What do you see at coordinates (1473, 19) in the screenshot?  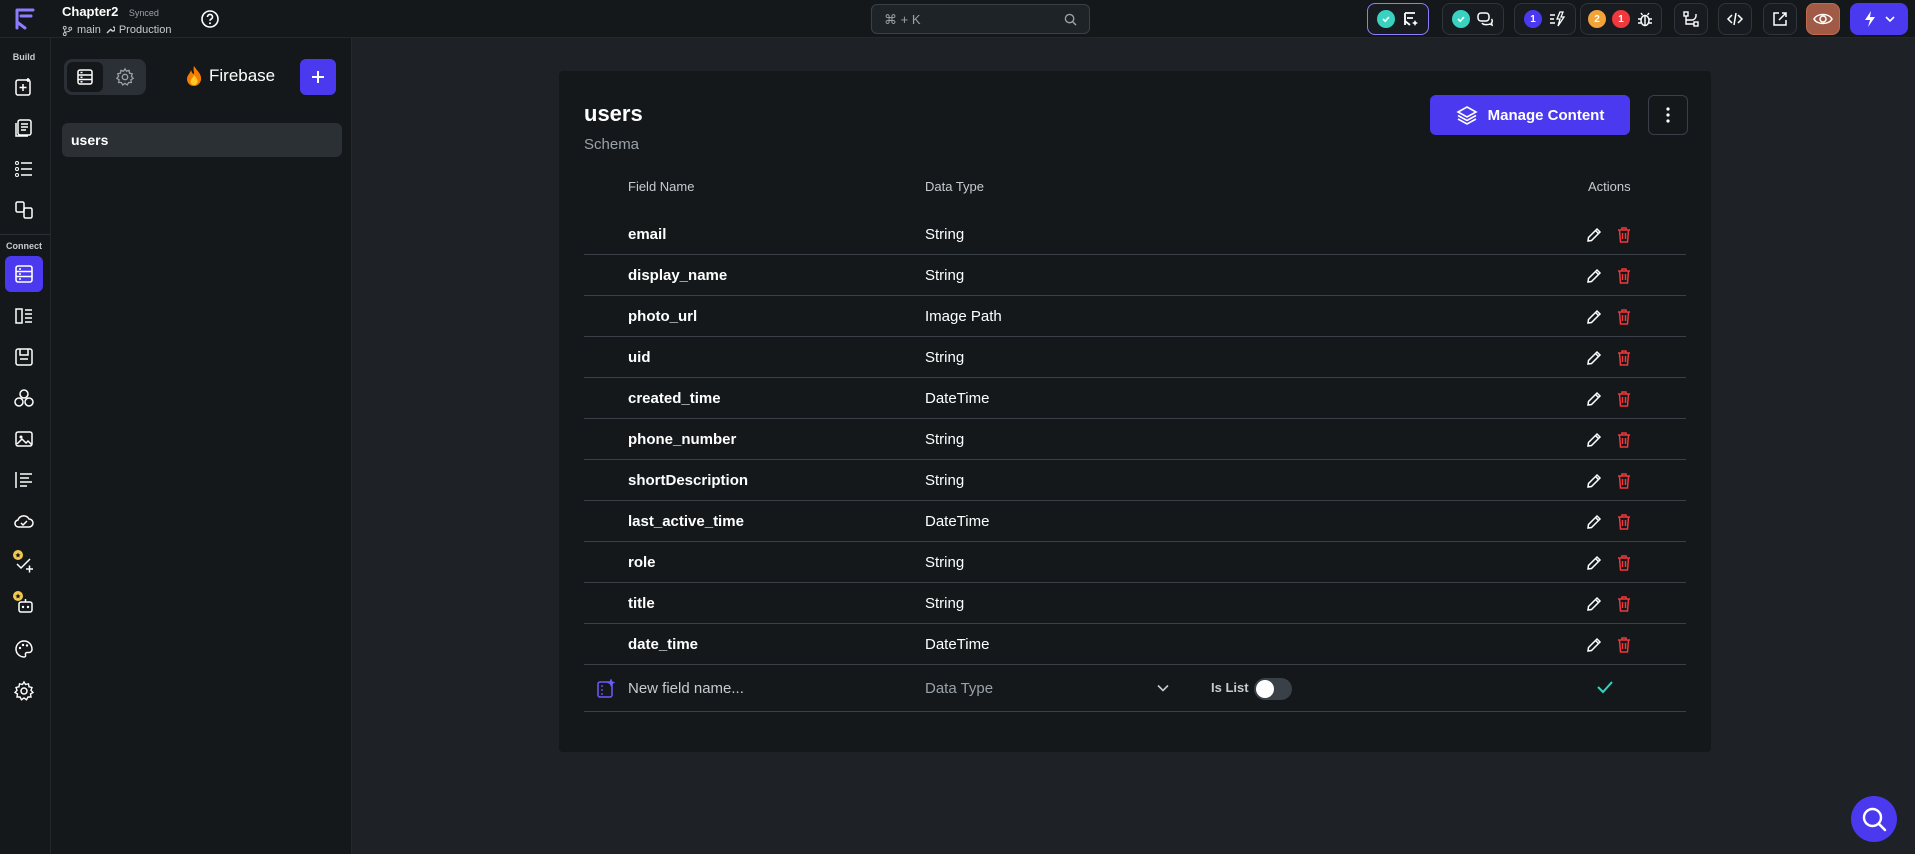 I see `comments-status` at bounding box center [1473, 19].